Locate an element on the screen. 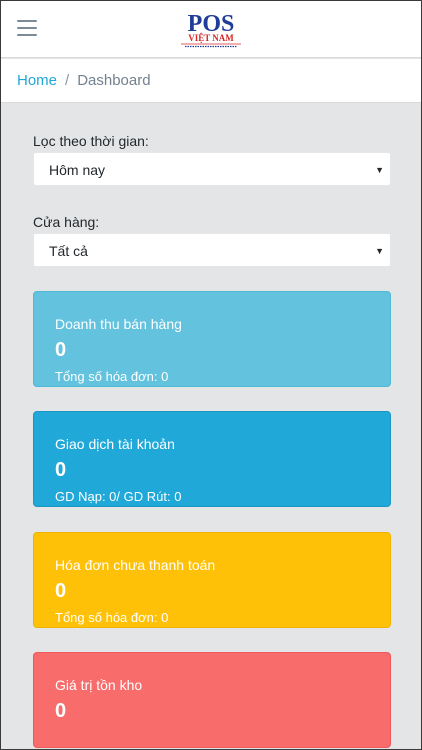 The image size is (422, 750). card-title: Doanh thu bán hàng is located at coordinates (118, 324).